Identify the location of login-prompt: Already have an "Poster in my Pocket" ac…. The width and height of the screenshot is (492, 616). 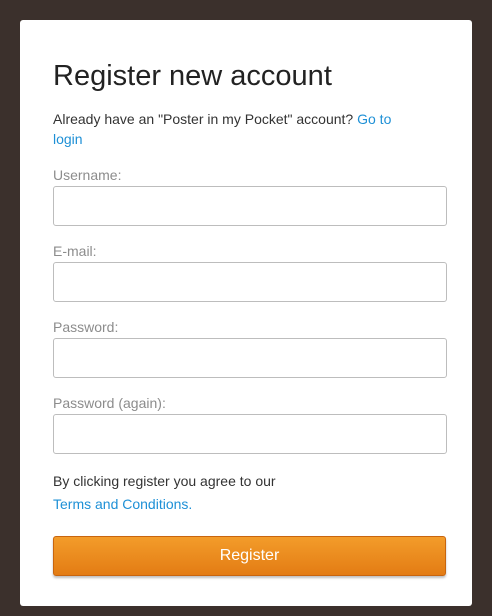
(233, 129).